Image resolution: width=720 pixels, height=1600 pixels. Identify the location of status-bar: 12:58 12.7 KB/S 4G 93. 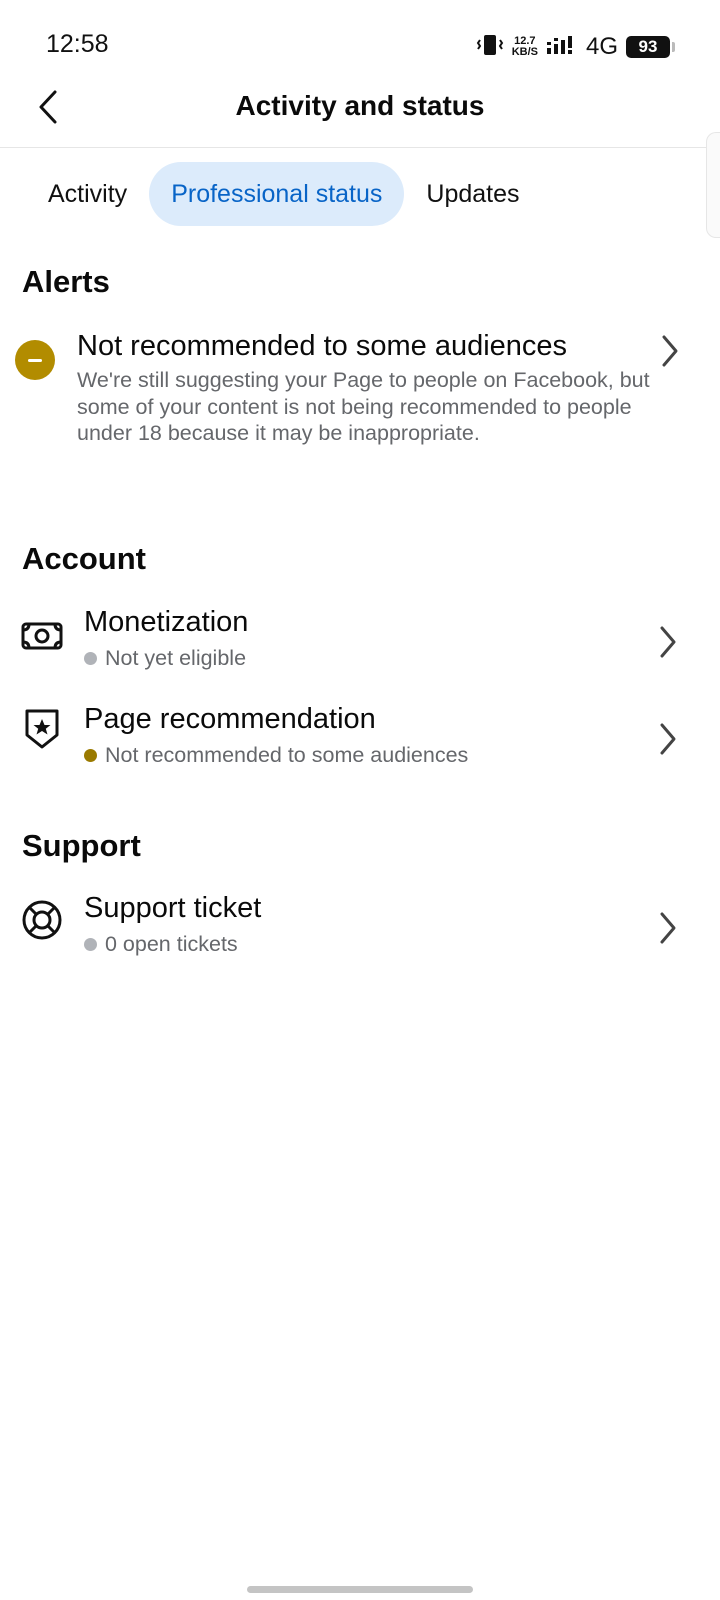
(360, 40).